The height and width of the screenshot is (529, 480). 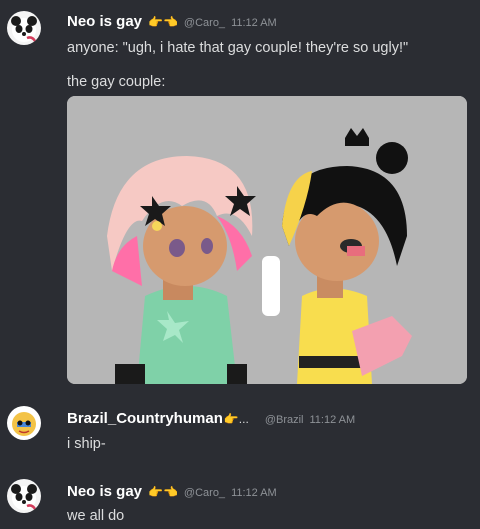 I want to click on username: Brazil_Countryhuman, so click(x=145, y=418).